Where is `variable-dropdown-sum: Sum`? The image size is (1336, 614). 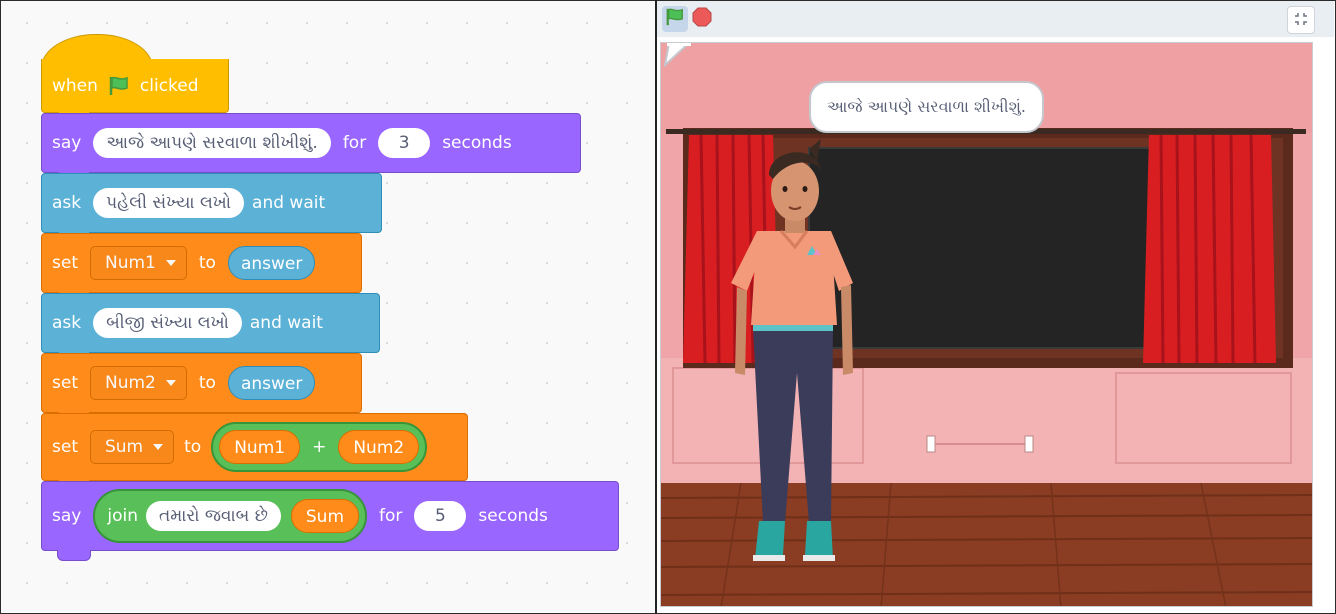 variable-dropdown-sum: Sum is located at coordinates (132, 447).